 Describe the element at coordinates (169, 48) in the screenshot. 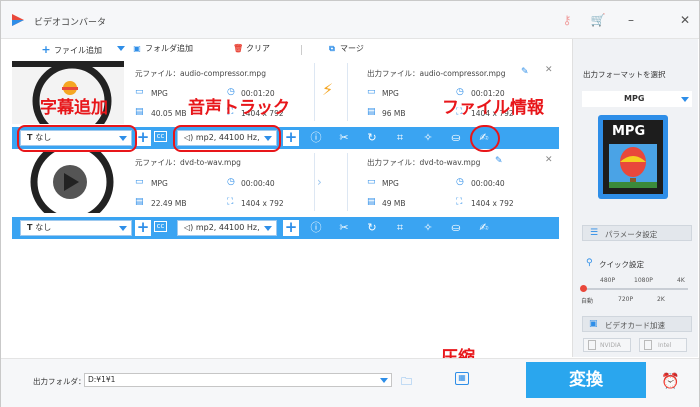

I see `add-folder-label: フォルダ追加` at that location.